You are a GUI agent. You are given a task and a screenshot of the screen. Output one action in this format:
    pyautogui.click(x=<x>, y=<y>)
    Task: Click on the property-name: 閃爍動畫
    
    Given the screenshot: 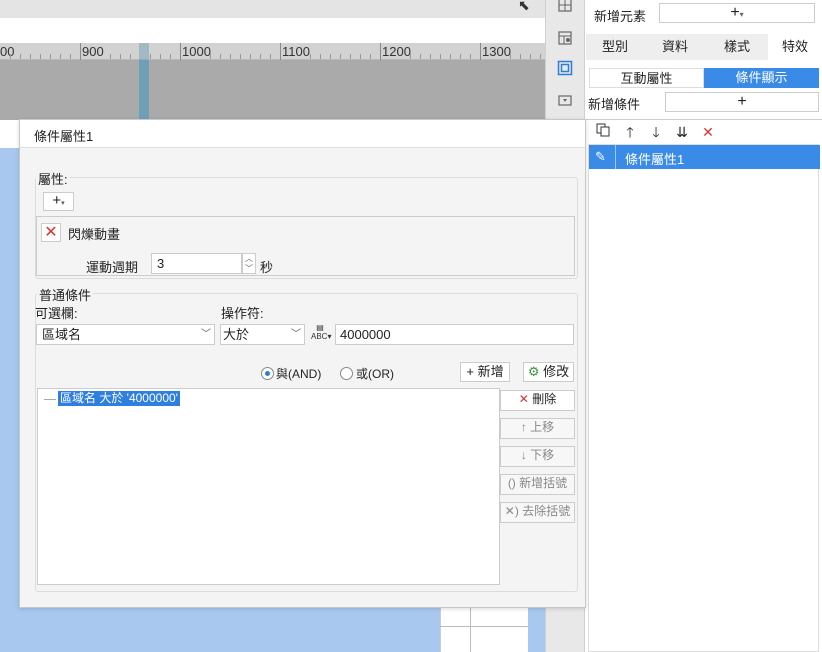 What is the action you would take?
    pyautogui.click(x=94, y=234)
    